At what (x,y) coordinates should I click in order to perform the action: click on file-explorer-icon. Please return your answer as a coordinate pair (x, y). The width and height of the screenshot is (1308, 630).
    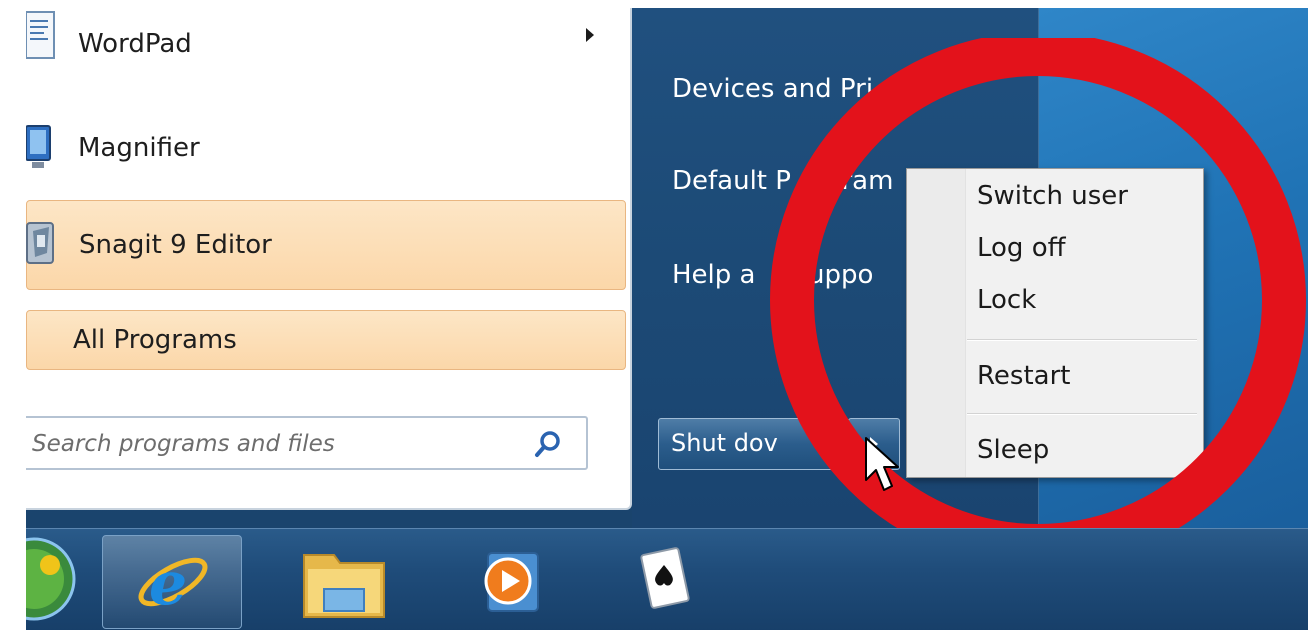
    Looking at the image, I should click on (344, 579).